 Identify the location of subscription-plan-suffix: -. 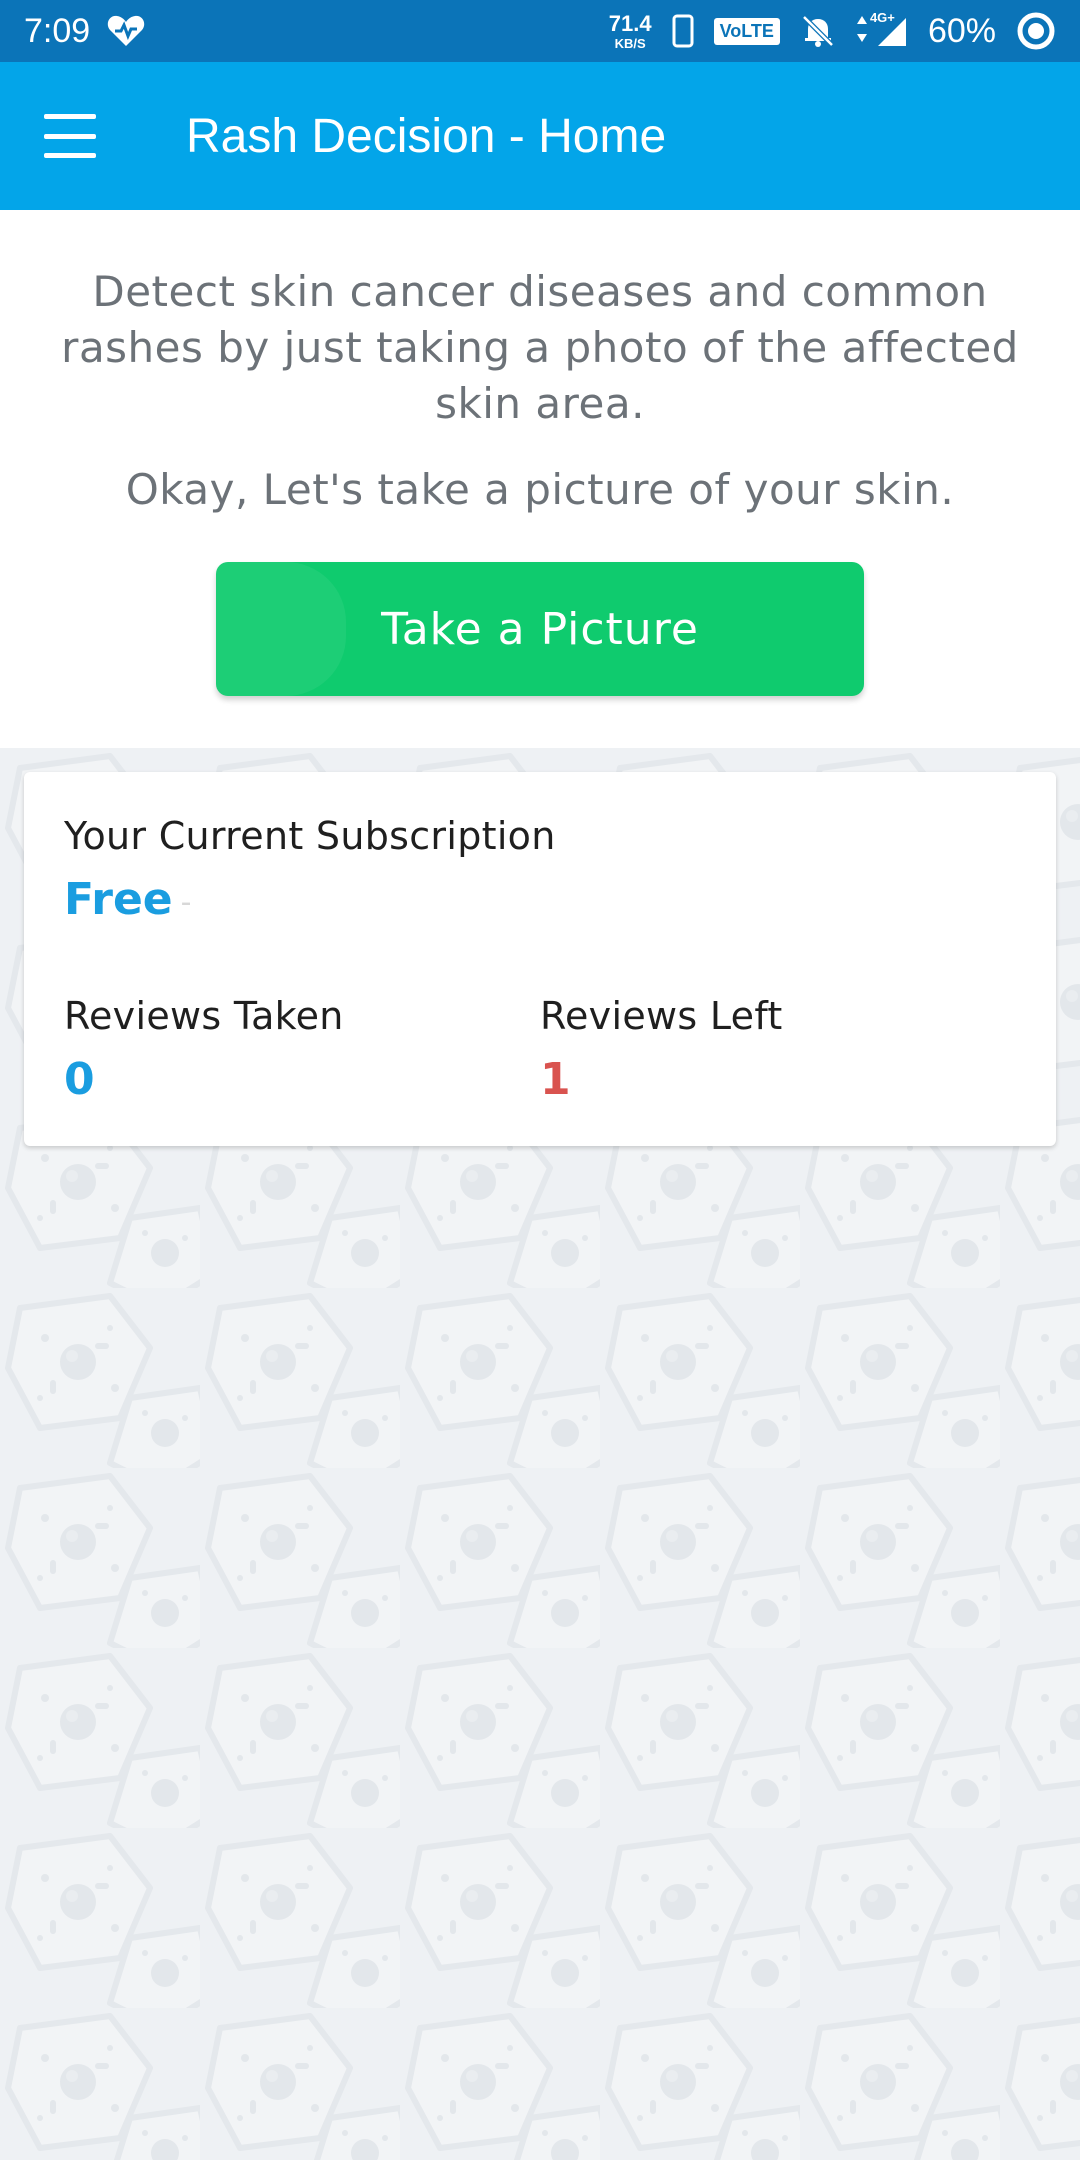
(186, 902).